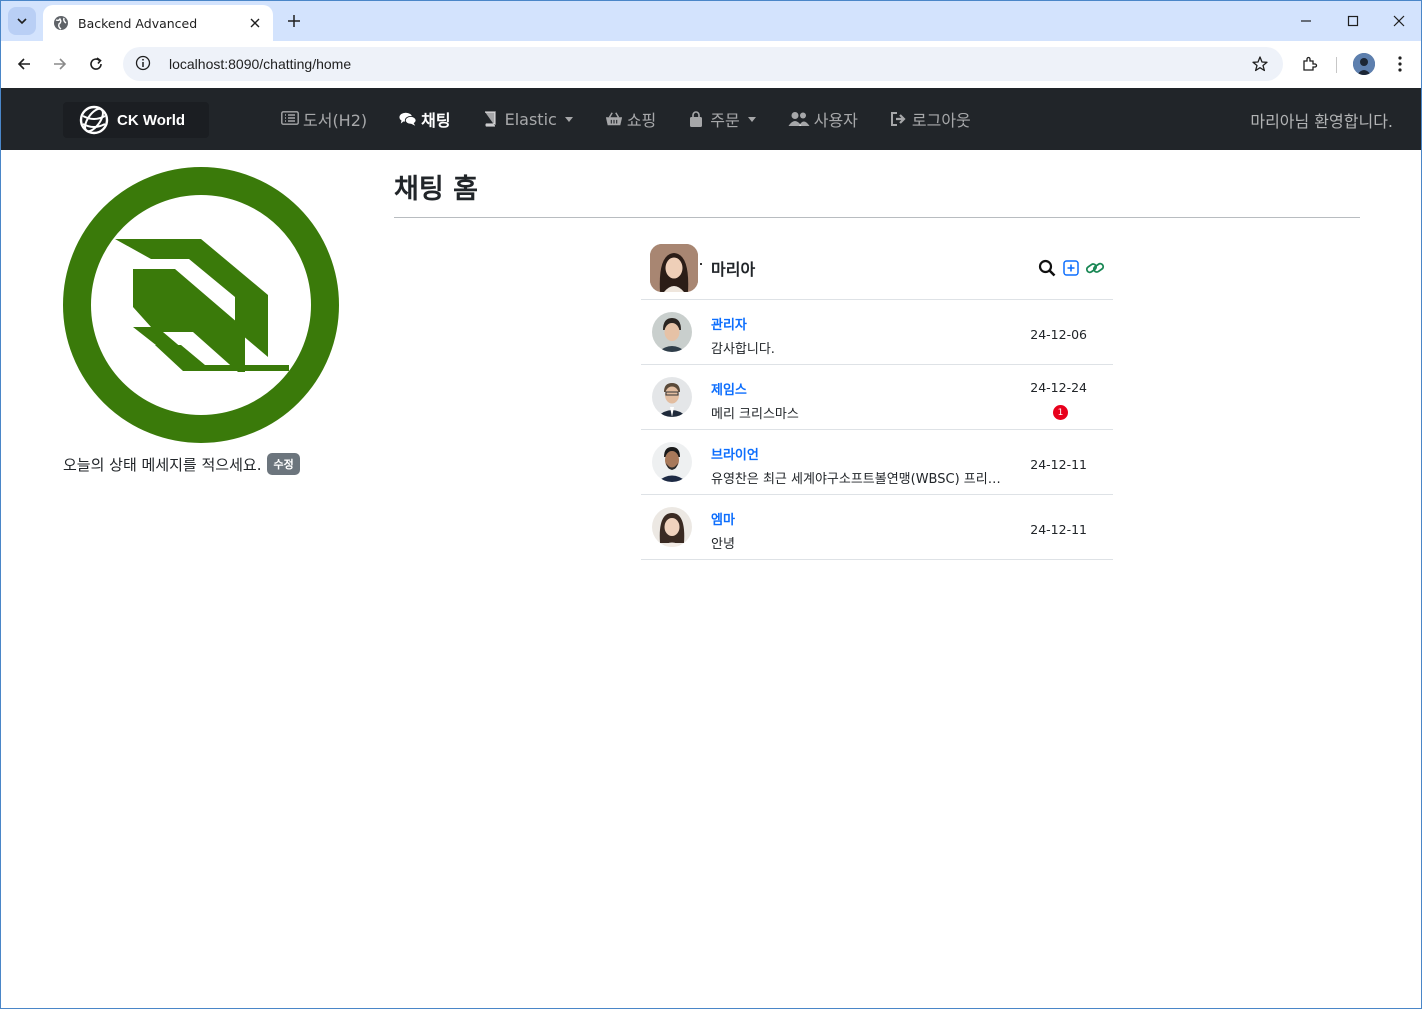 This screenshot has width=1422, height=1009. What do you see at coordinates (941, 120) in the screenshot?
I see `nav-label: 로그아웃` at bounding box center [941, 120].